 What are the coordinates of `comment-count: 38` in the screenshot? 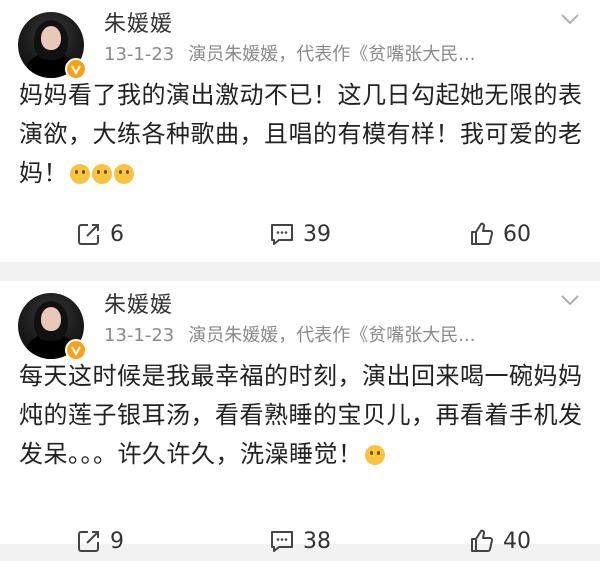 It's located at (317, 541).